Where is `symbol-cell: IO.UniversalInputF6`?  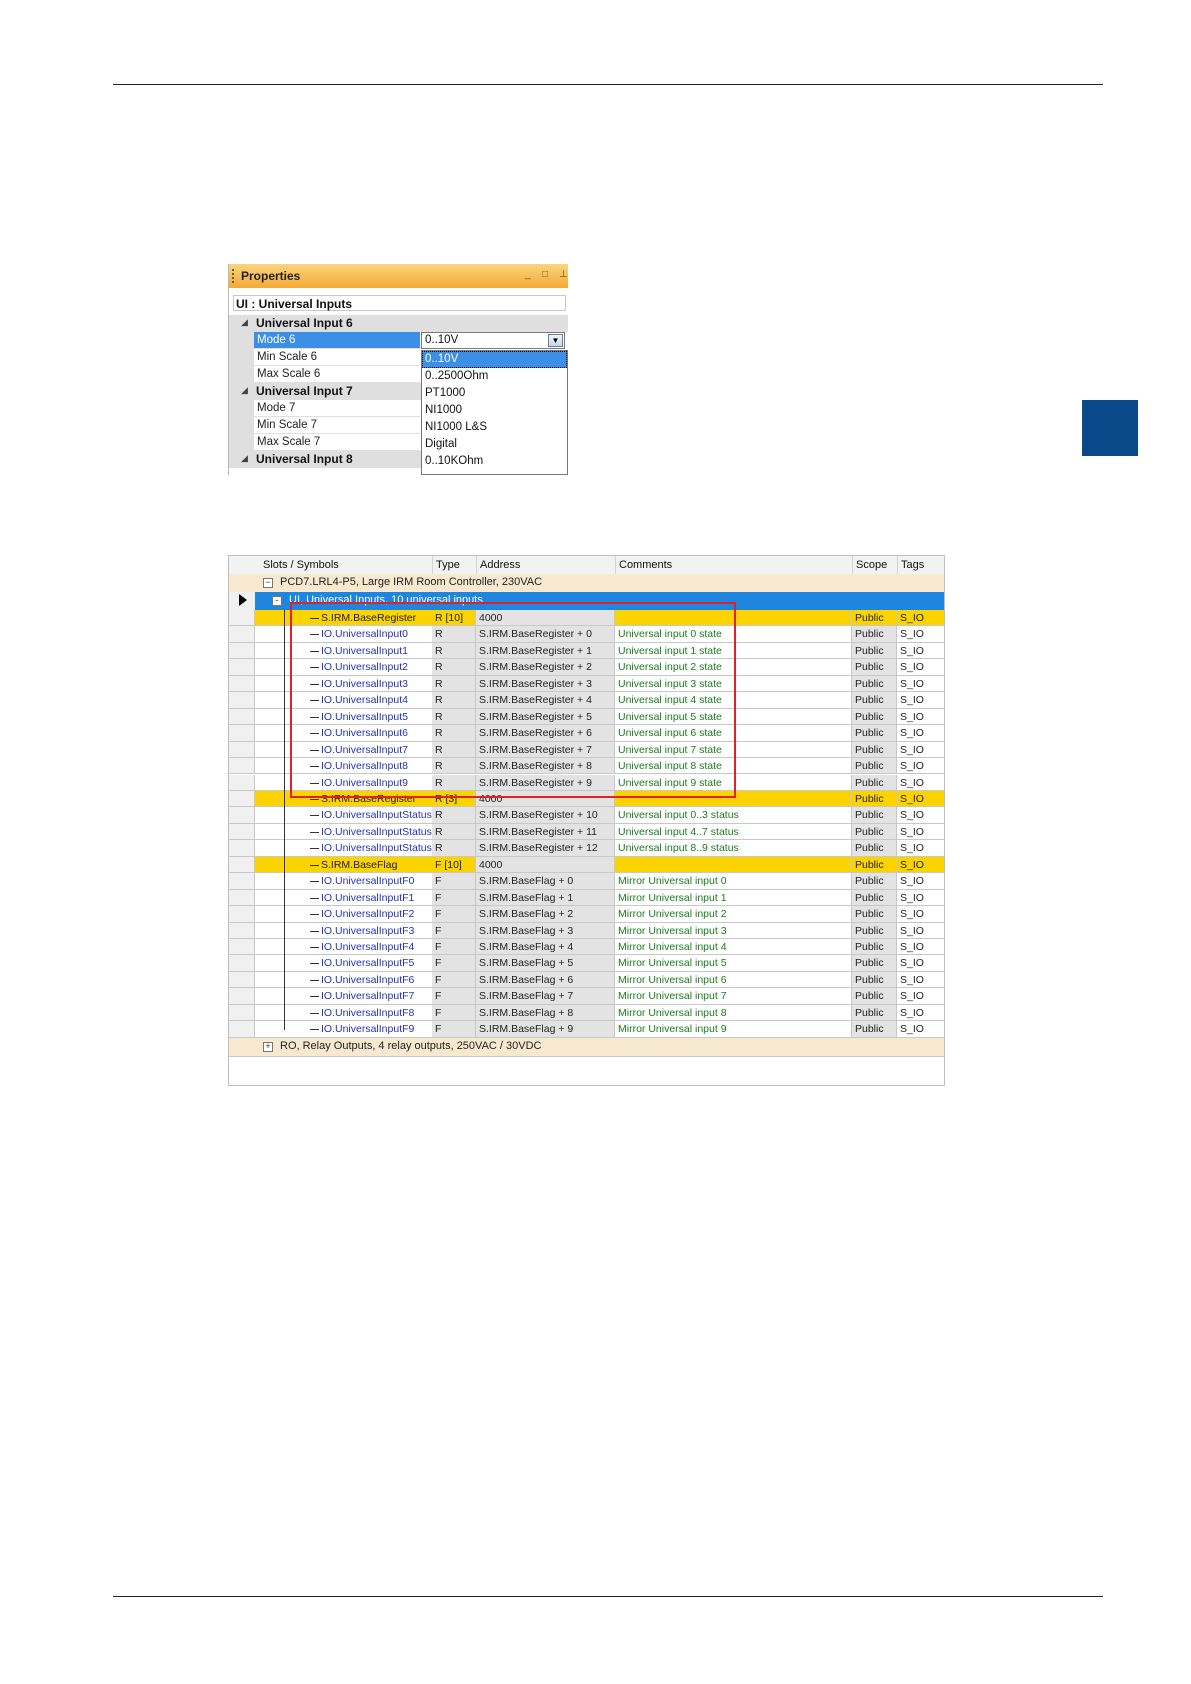 symbol-cell: IO.UniversalInputF6 is located at coordinates (356, 980).